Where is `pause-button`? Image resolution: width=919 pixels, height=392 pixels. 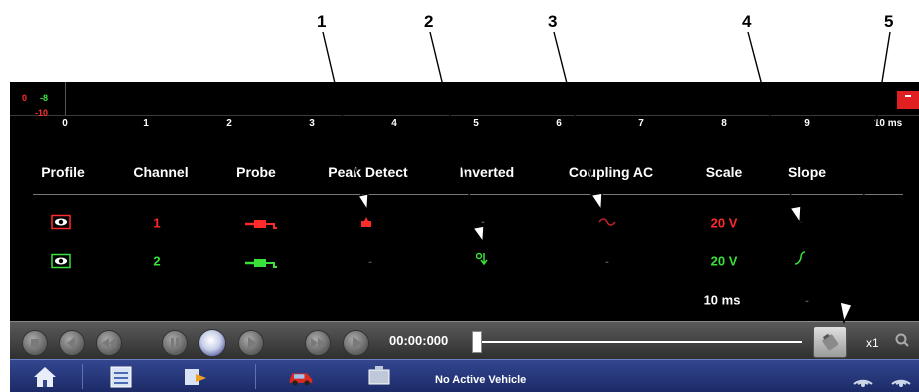
pause-button is located at coordinates (175, 343).